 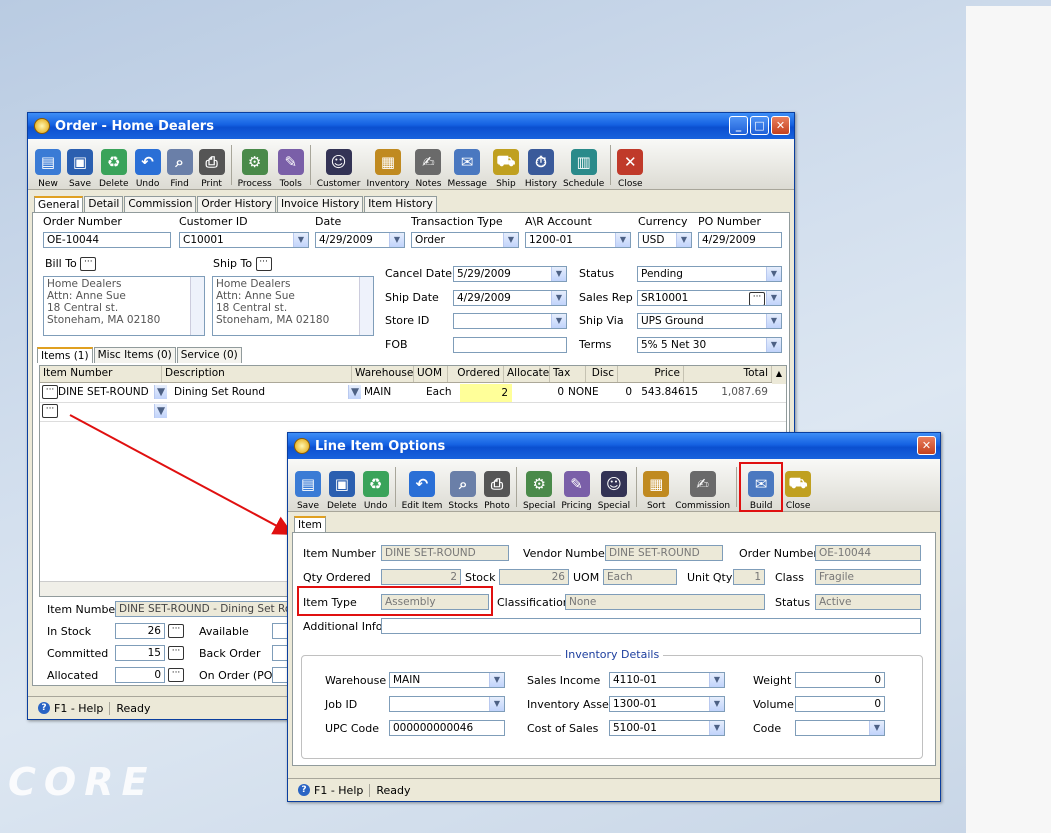 I want to click on inventory-assets-field: 1300-01 ▼, so click(x=667, y=704).